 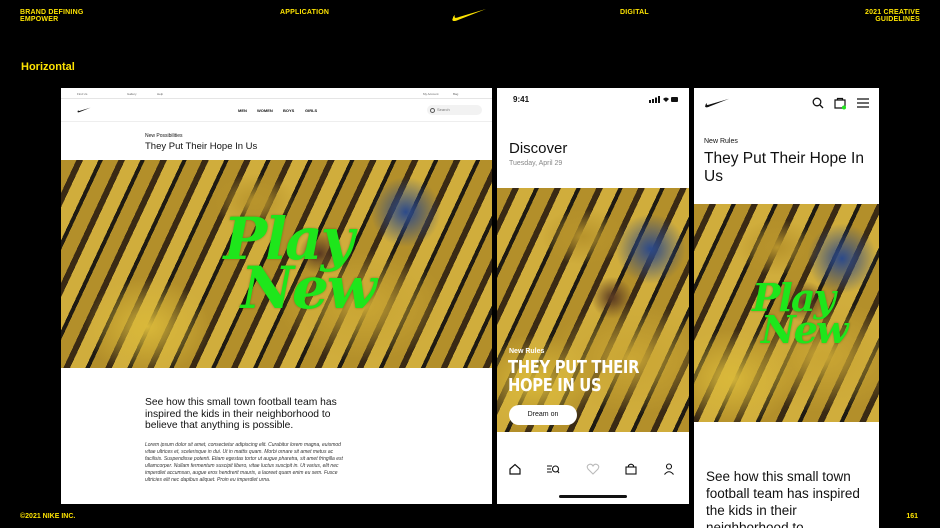 What do you see at coordinates (663, 99) in the screenshot?
I see `status-icons` at bounding box center [663, 99].